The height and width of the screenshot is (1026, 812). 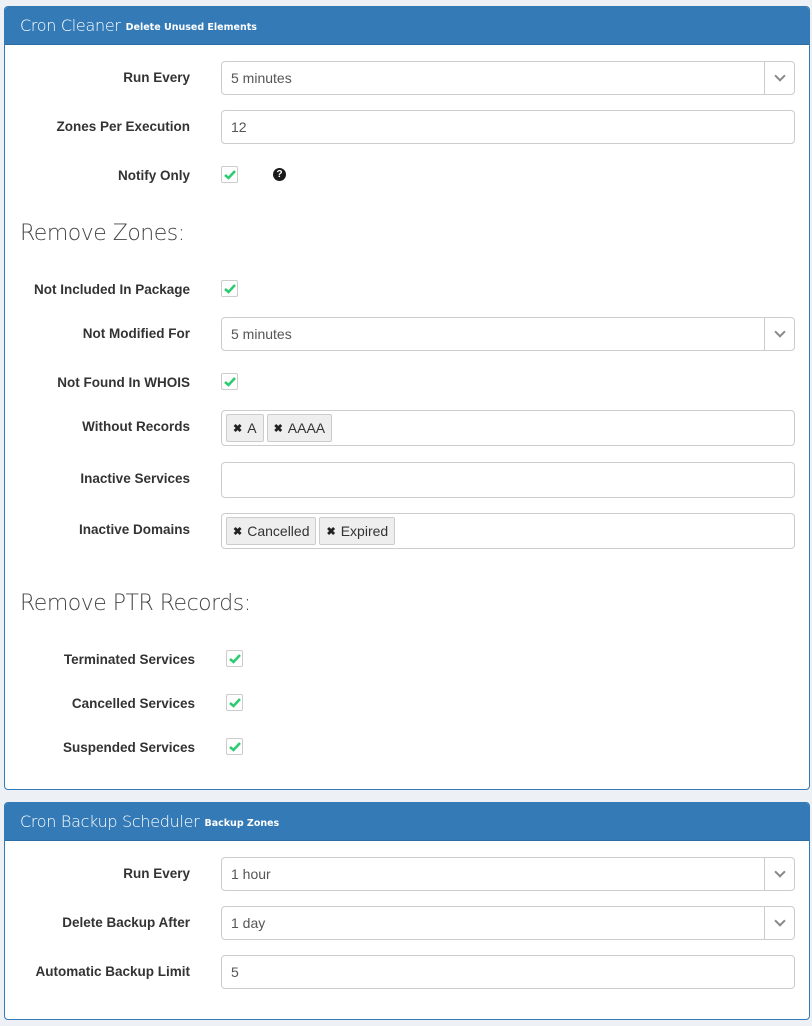 What do you see at coordinates (133, 703) in the screenshot?
I see `cancelled-services-label: Cancelled Services` at bounding box center [133, 703].